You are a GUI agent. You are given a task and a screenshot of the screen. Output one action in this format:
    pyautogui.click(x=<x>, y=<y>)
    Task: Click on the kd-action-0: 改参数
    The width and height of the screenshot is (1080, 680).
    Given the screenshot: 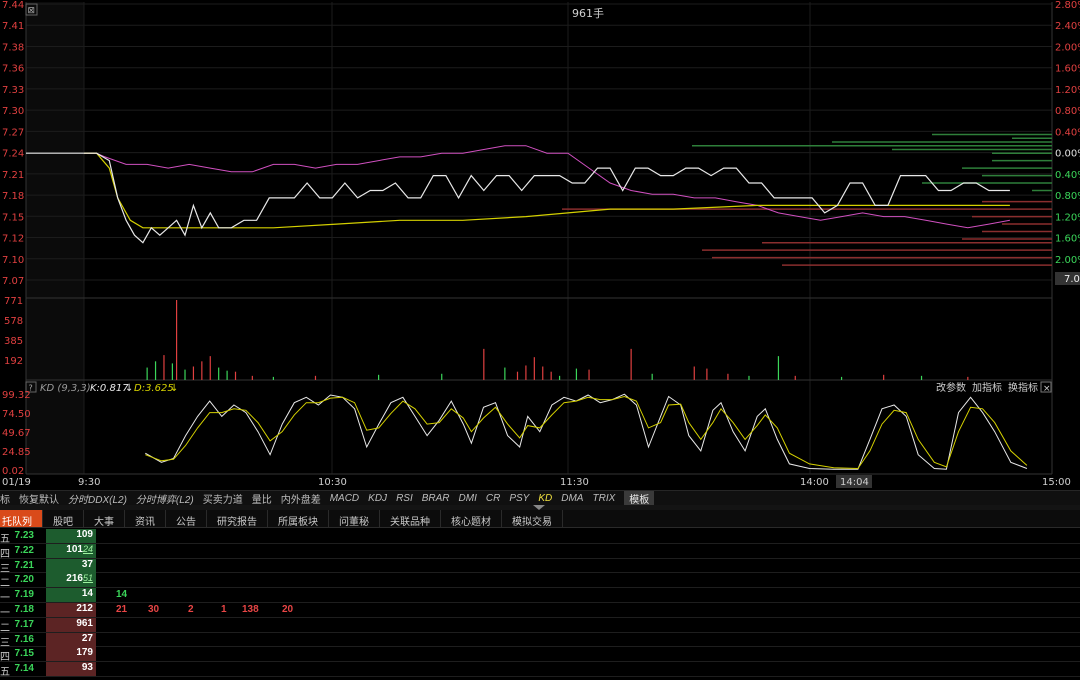 What is the action you would take?
    pyautogui.click(x=951, y=387)
    